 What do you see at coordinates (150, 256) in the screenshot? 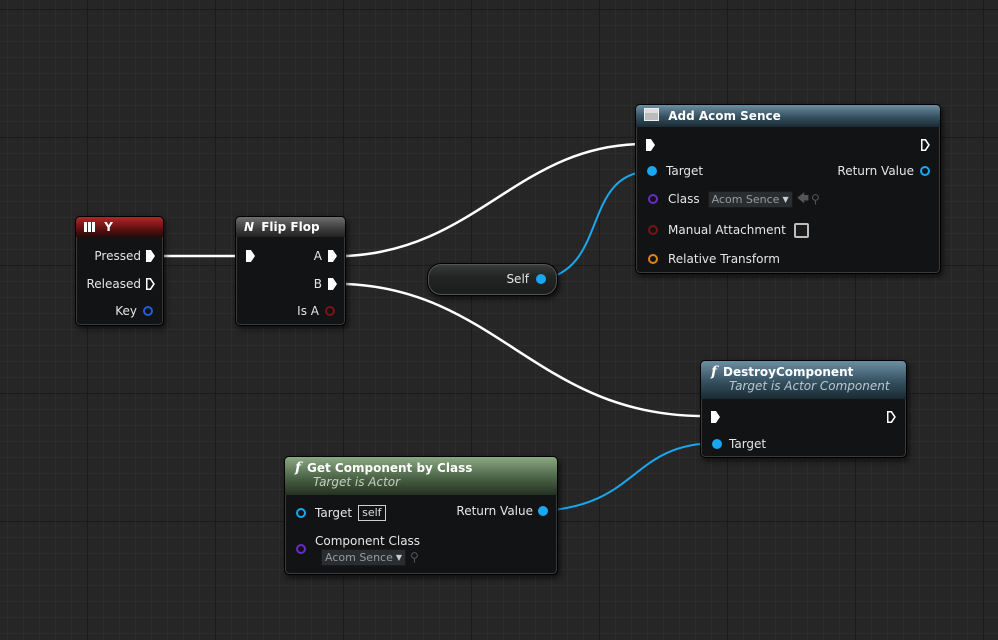
I see `pressed-exec-pin` at bounding box center [150, 256].